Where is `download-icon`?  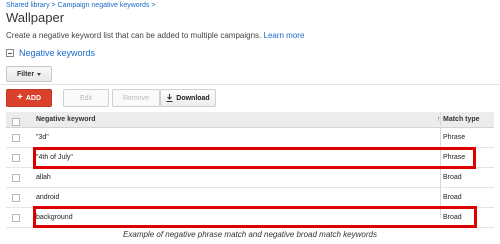
download-icon is located at coordinates (169, 98).